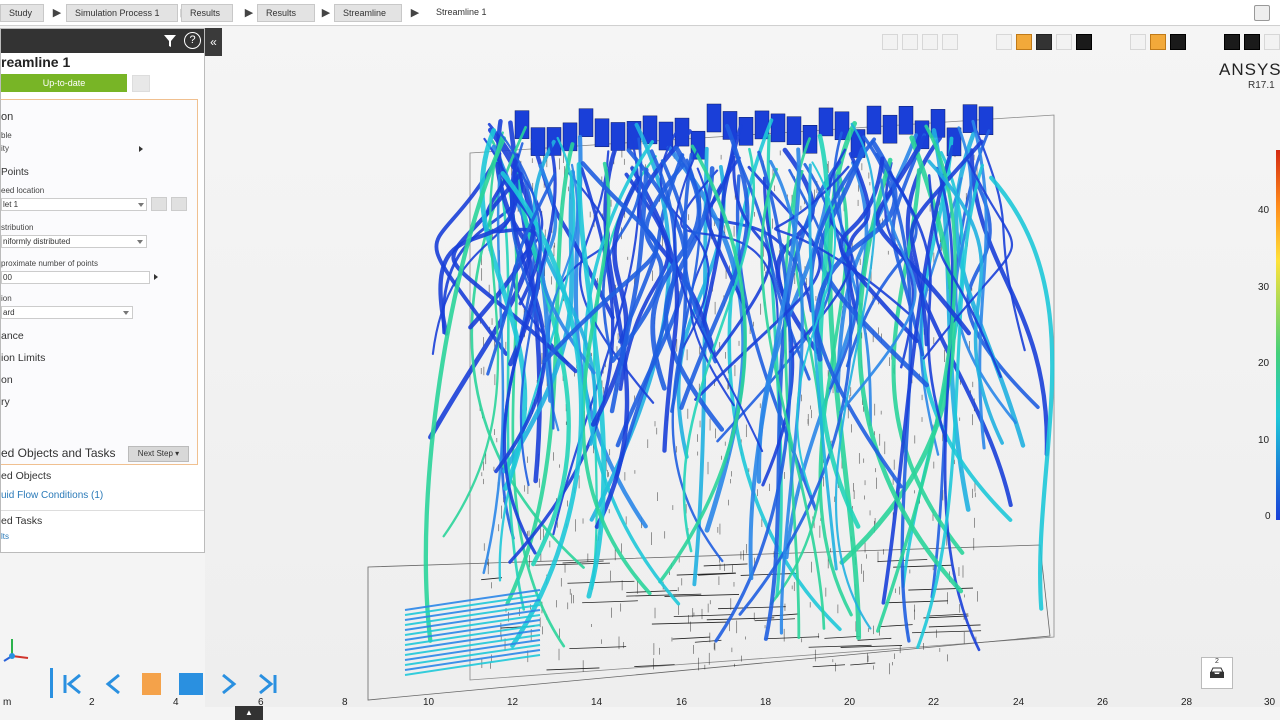  What do you see at coordinates (207, 13) in the screenshot?
I see `breadcrumb-results-1: Results` at bounding box center [207, 13].